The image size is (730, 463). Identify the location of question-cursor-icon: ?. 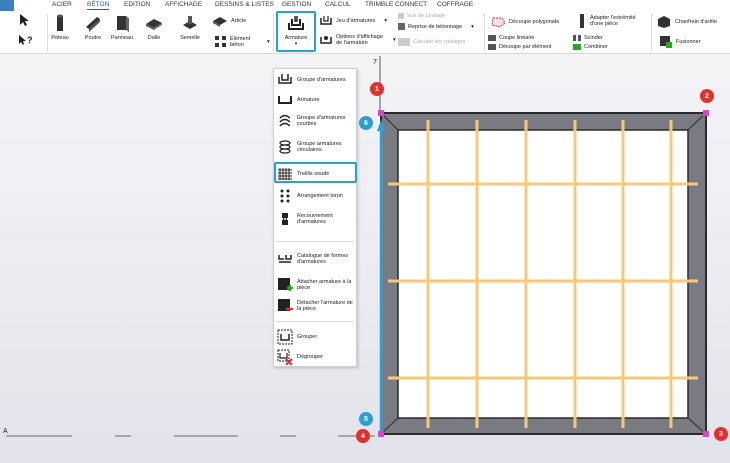
(26, 40).